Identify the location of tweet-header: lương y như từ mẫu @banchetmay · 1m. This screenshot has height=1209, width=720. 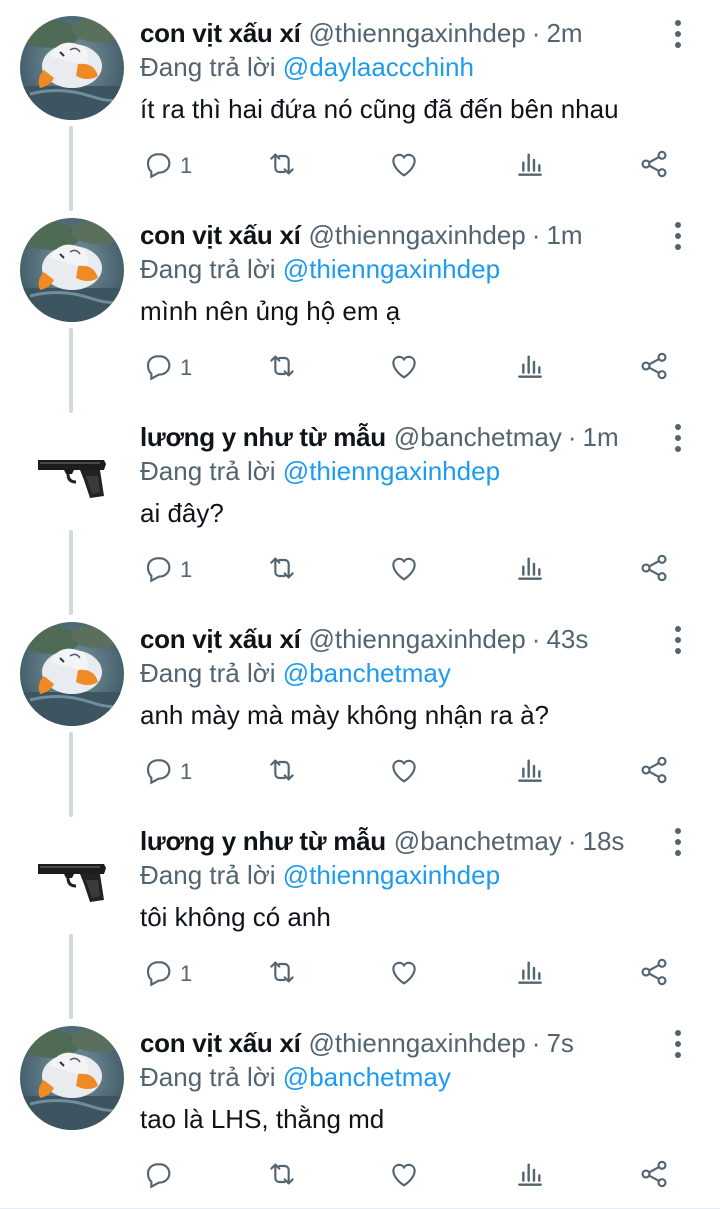
(400, 437).